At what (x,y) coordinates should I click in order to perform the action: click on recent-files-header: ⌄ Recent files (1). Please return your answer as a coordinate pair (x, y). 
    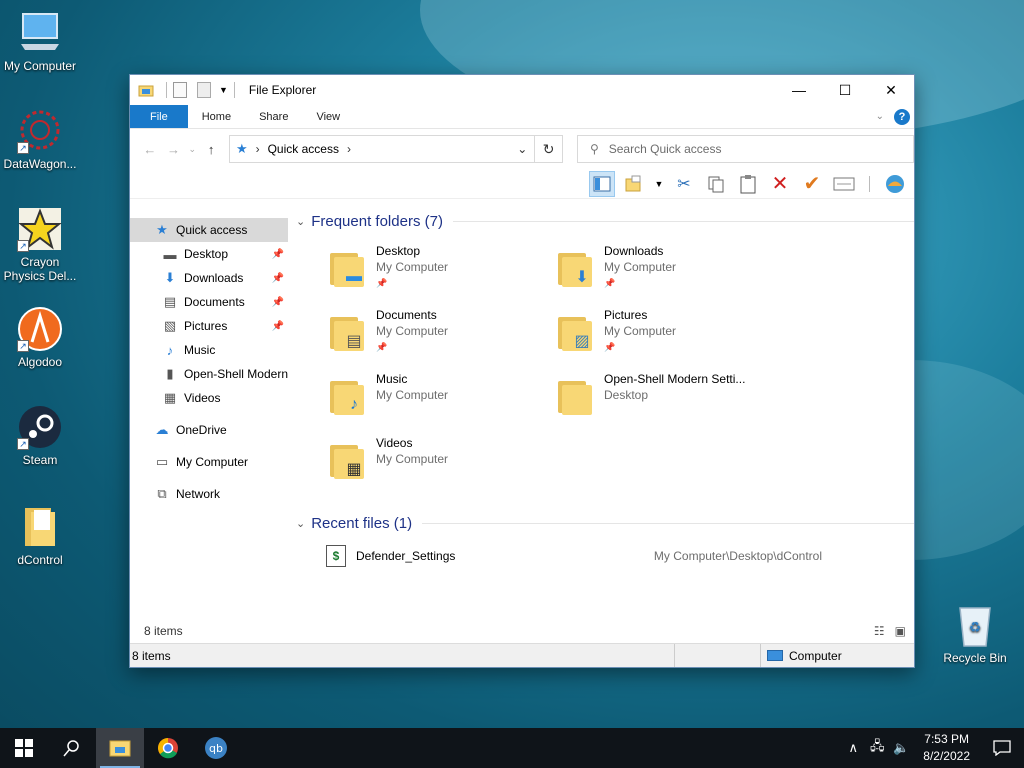
    Looking at the image, I should click on (605, 523).